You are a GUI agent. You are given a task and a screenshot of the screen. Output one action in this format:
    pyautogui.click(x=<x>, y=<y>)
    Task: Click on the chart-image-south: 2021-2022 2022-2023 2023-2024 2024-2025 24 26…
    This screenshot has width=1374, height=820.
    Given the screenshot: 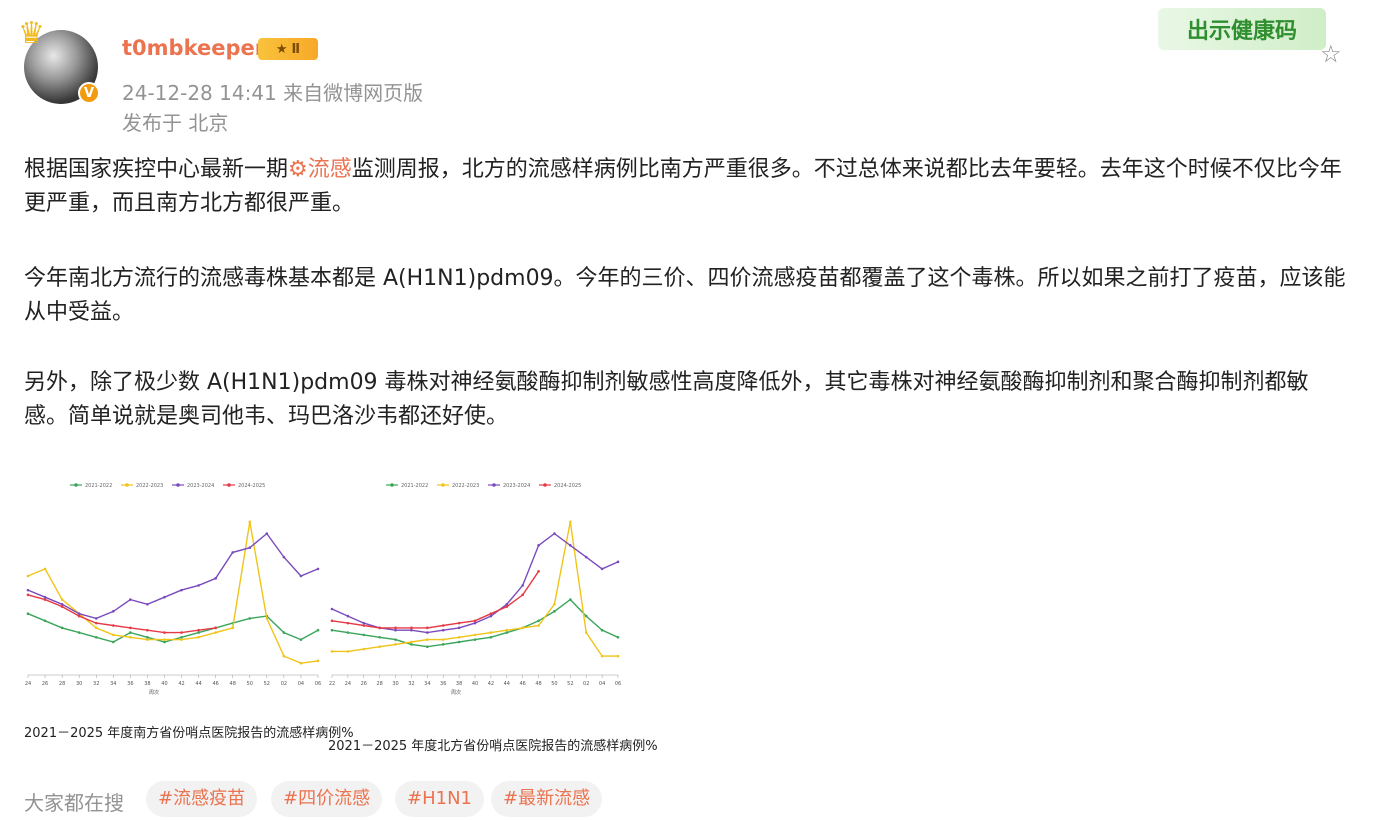 What is the action you would take?
    pyautogui.click(x=174, y=610)
    